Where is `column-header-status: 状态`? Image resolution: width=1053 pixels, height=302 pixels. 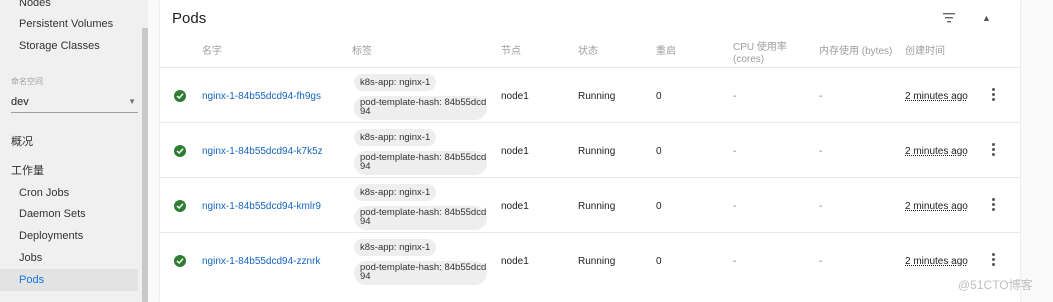 column-header-status: 状态 is located at coordinates (588, 52).